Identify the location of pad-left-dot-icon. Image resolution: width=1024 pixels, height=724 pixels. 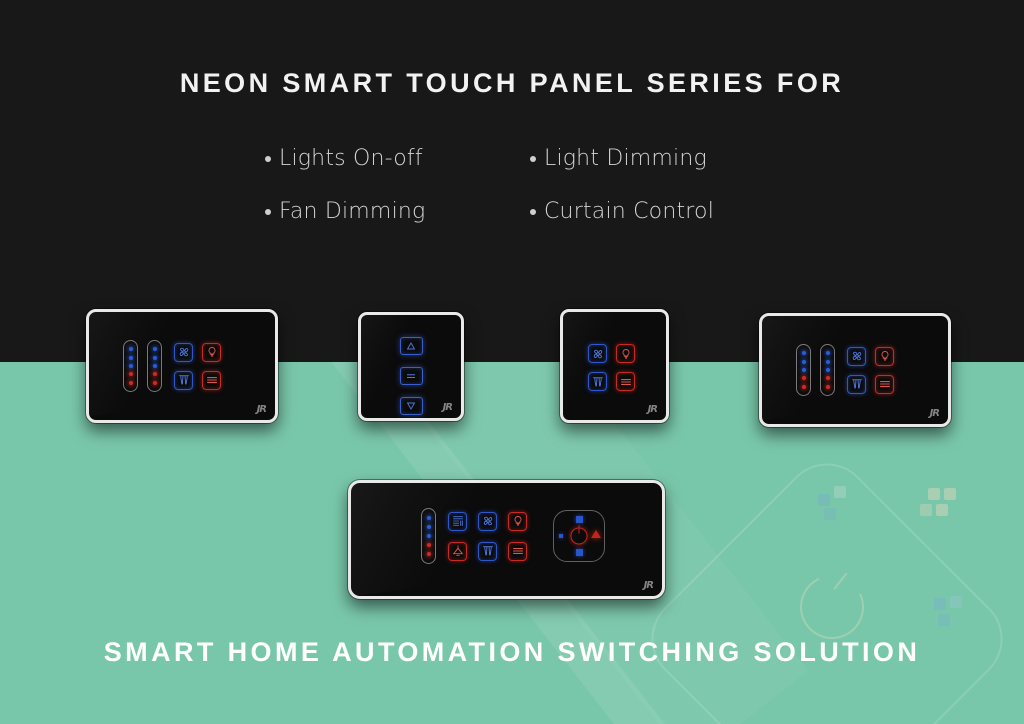
(561, 536).